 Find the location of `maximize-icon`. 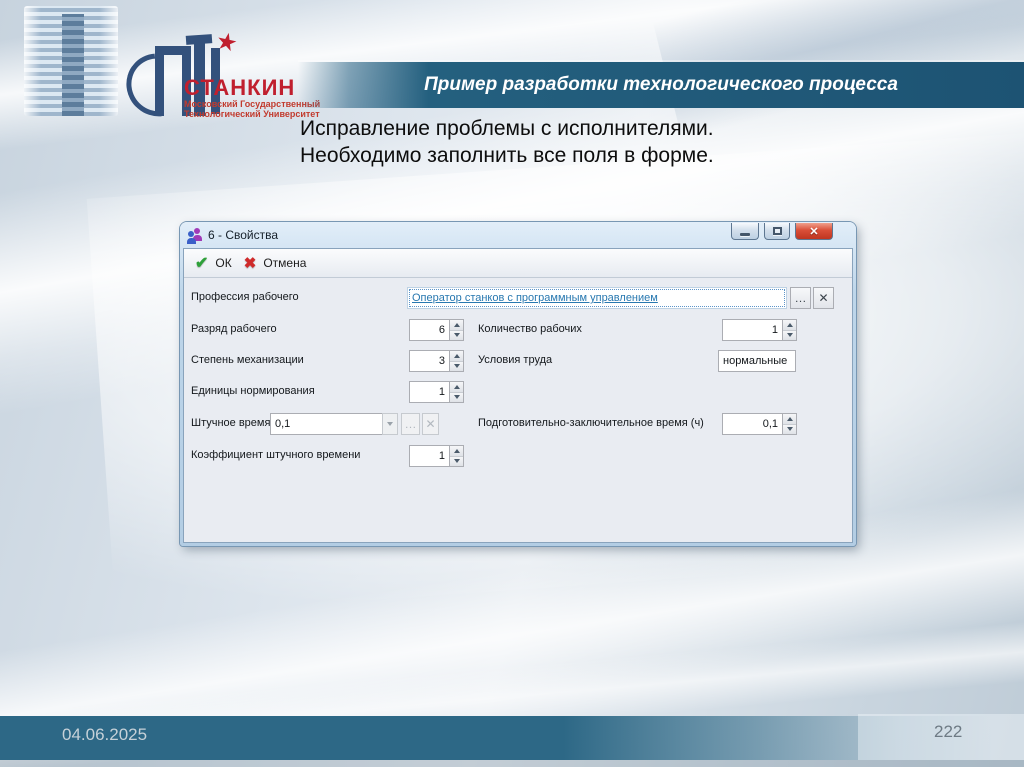

maximize-icon is located at coordinates (777, 231).